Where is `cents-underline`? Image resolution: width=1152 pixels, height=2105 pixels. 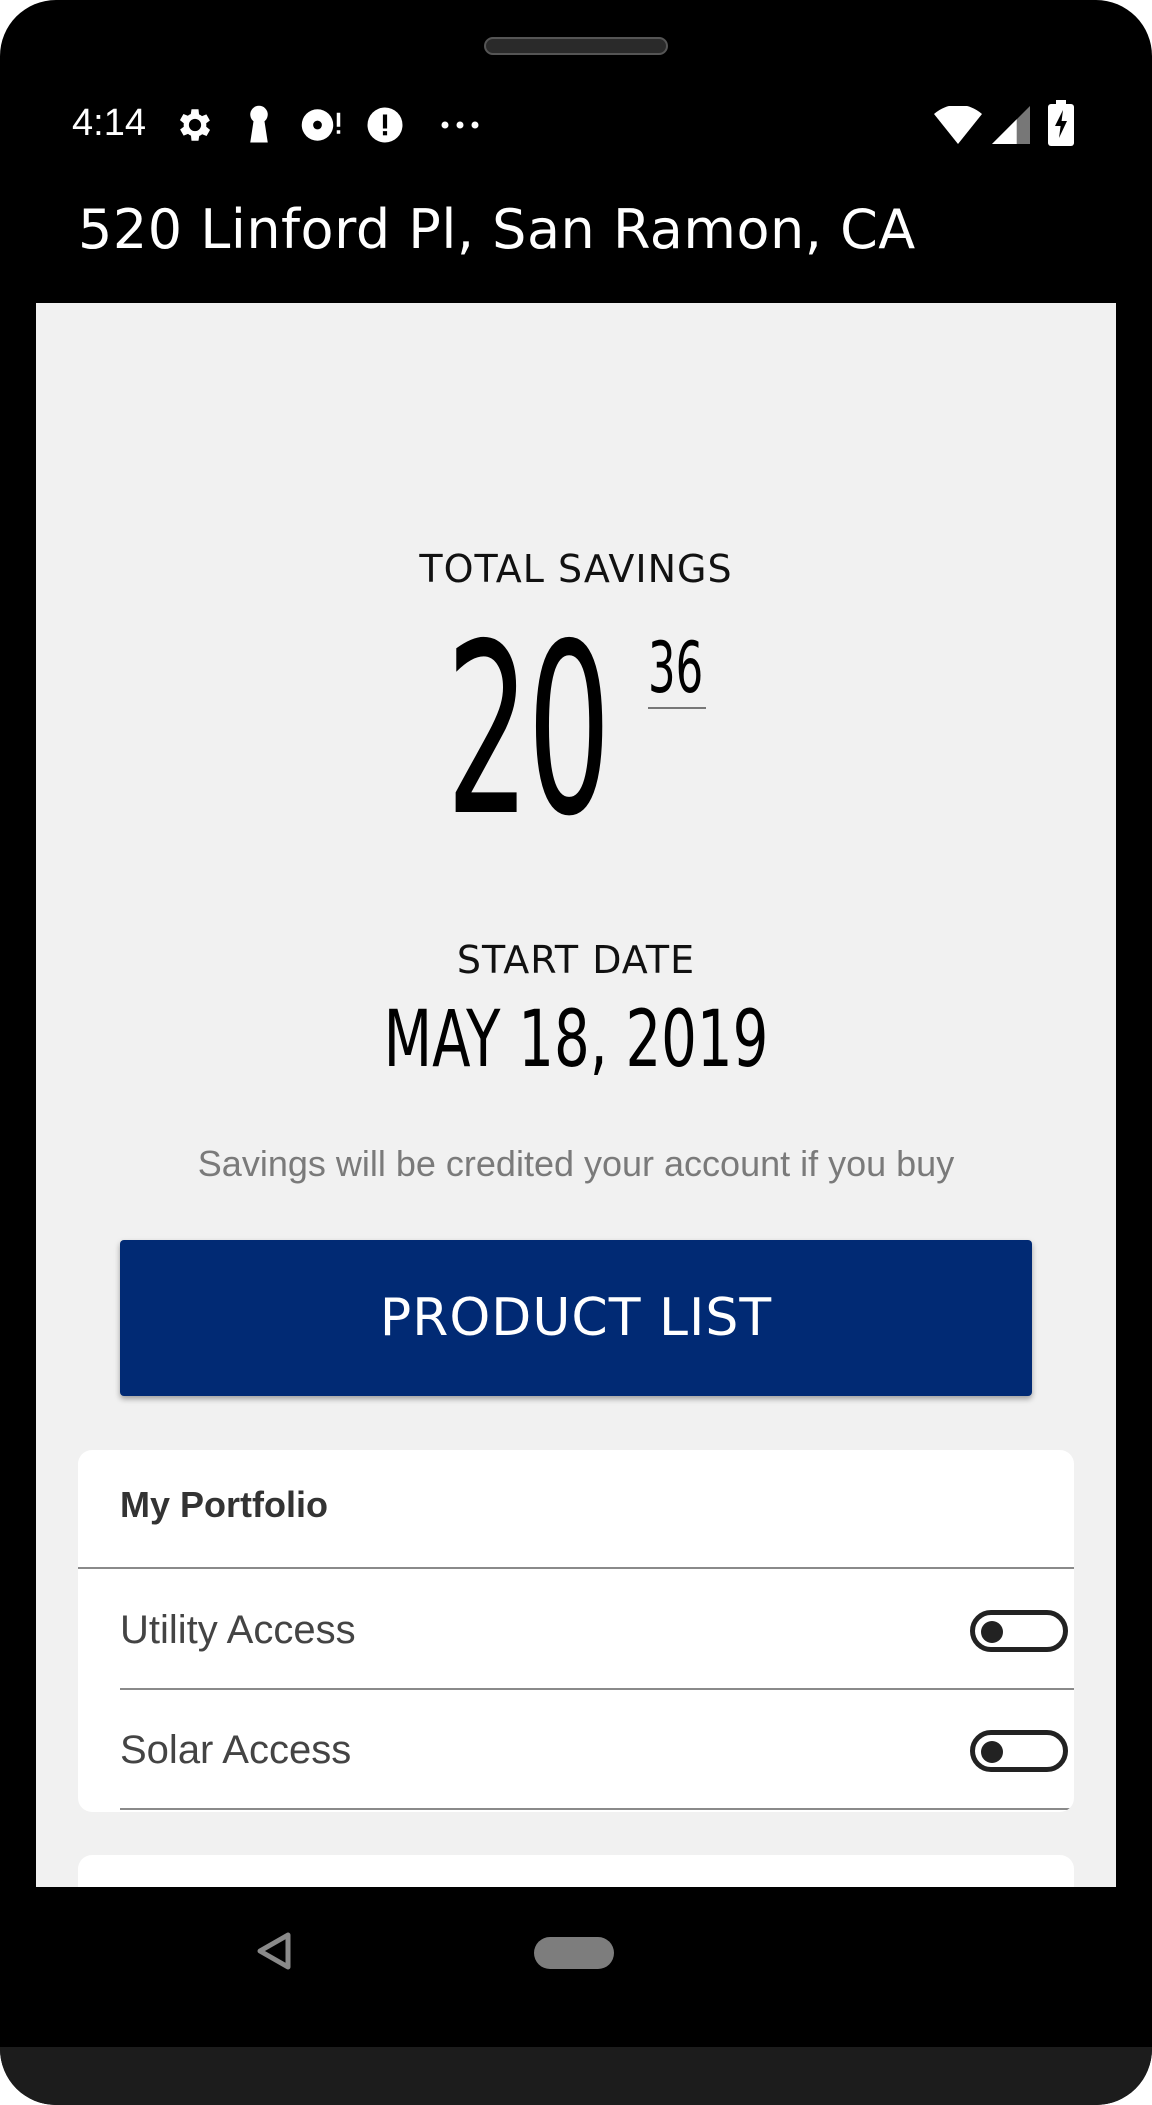
cents-underline is located at coordinates (677, 708).